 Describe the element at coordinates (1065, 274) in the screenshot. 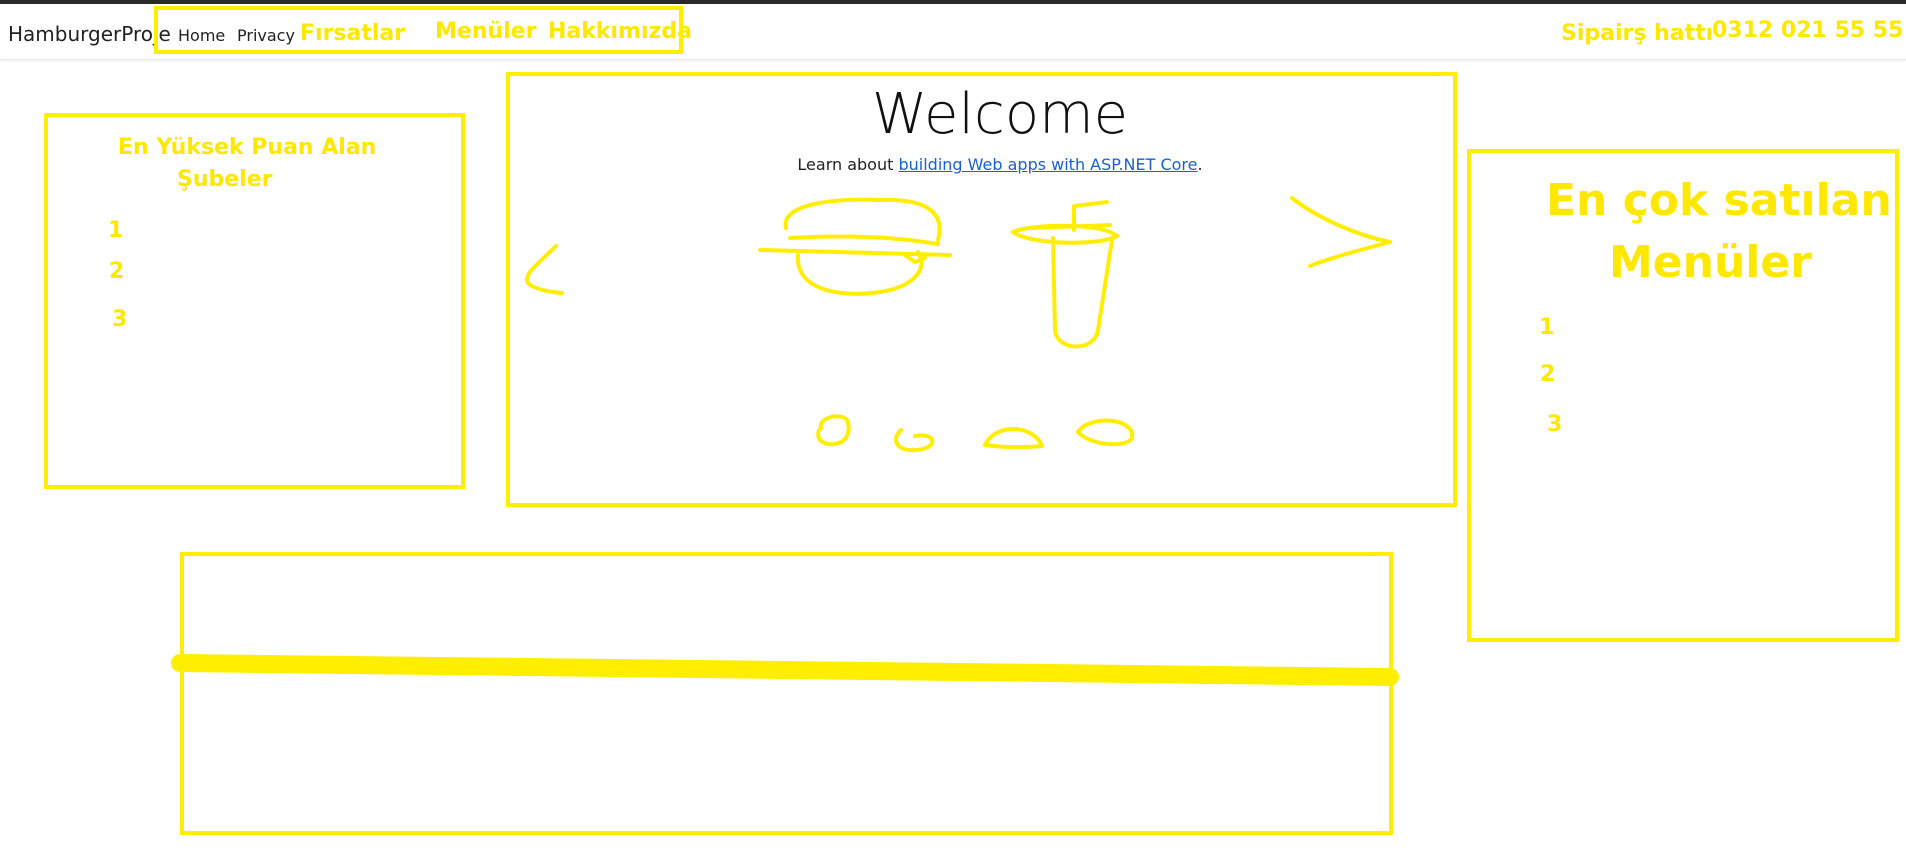

I see `drink-icon` at that location.